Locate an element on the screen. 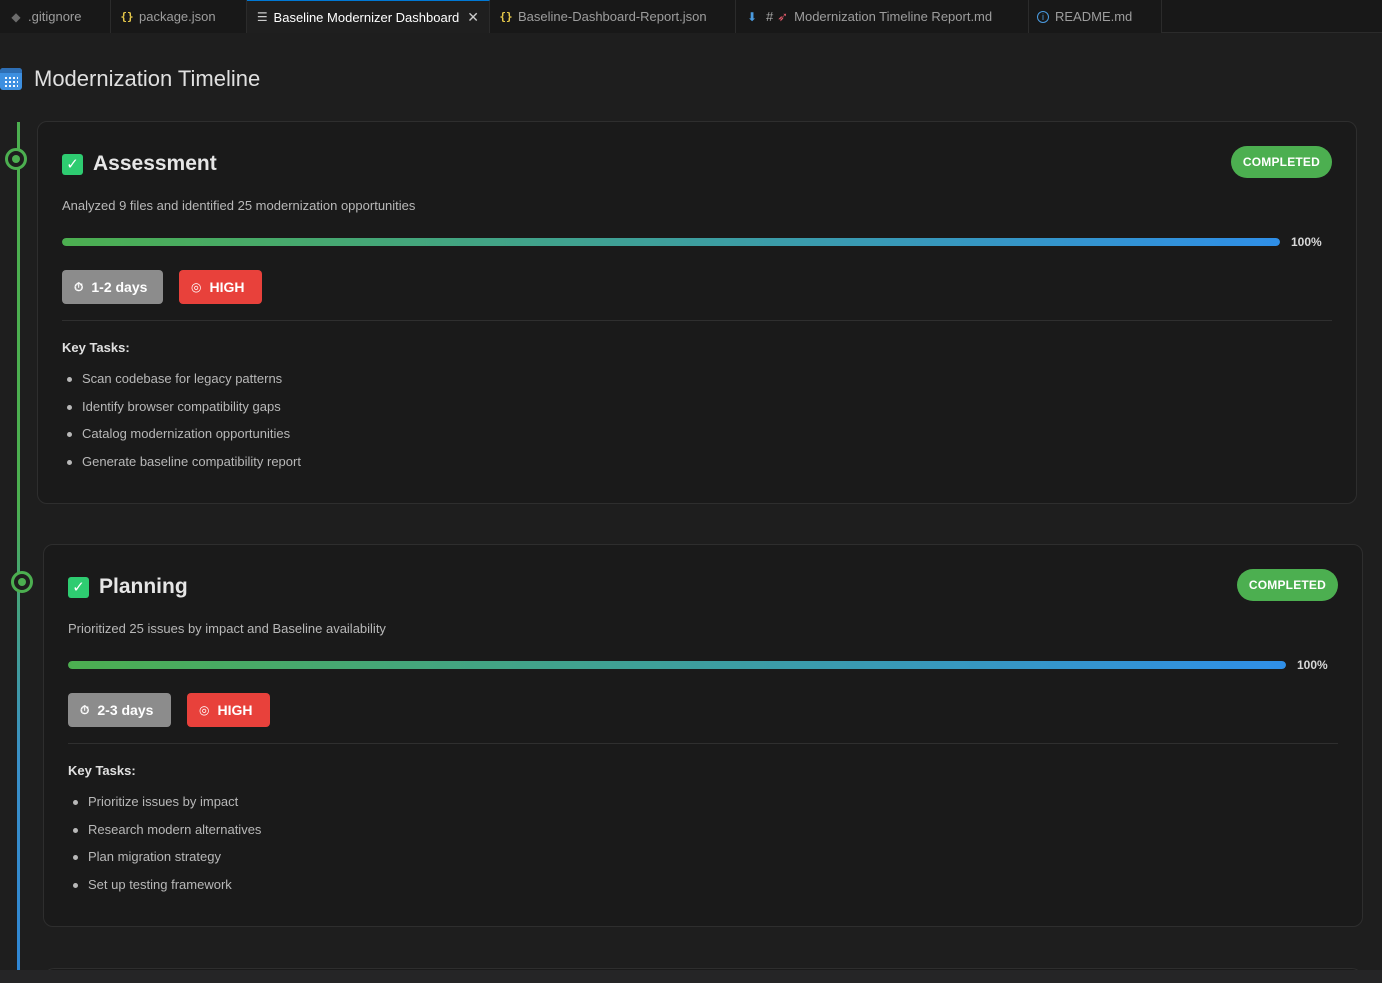 The image size is (1382, 983). phase-header: ✓ Assessment is located at coordinates (139, 164).